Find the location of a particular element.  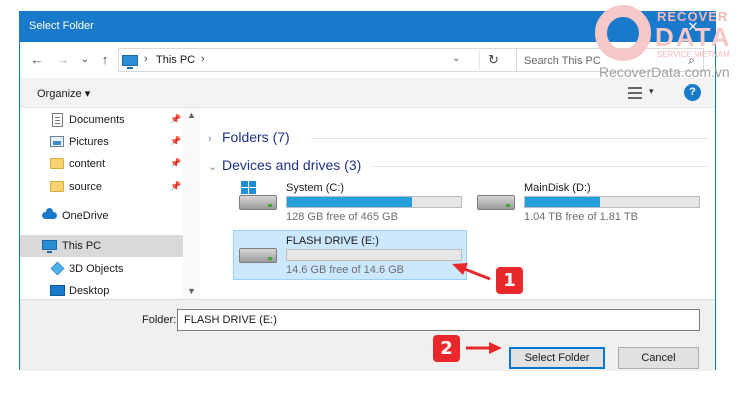

step-2-badge: 2 is located at coordinates (446, 348).